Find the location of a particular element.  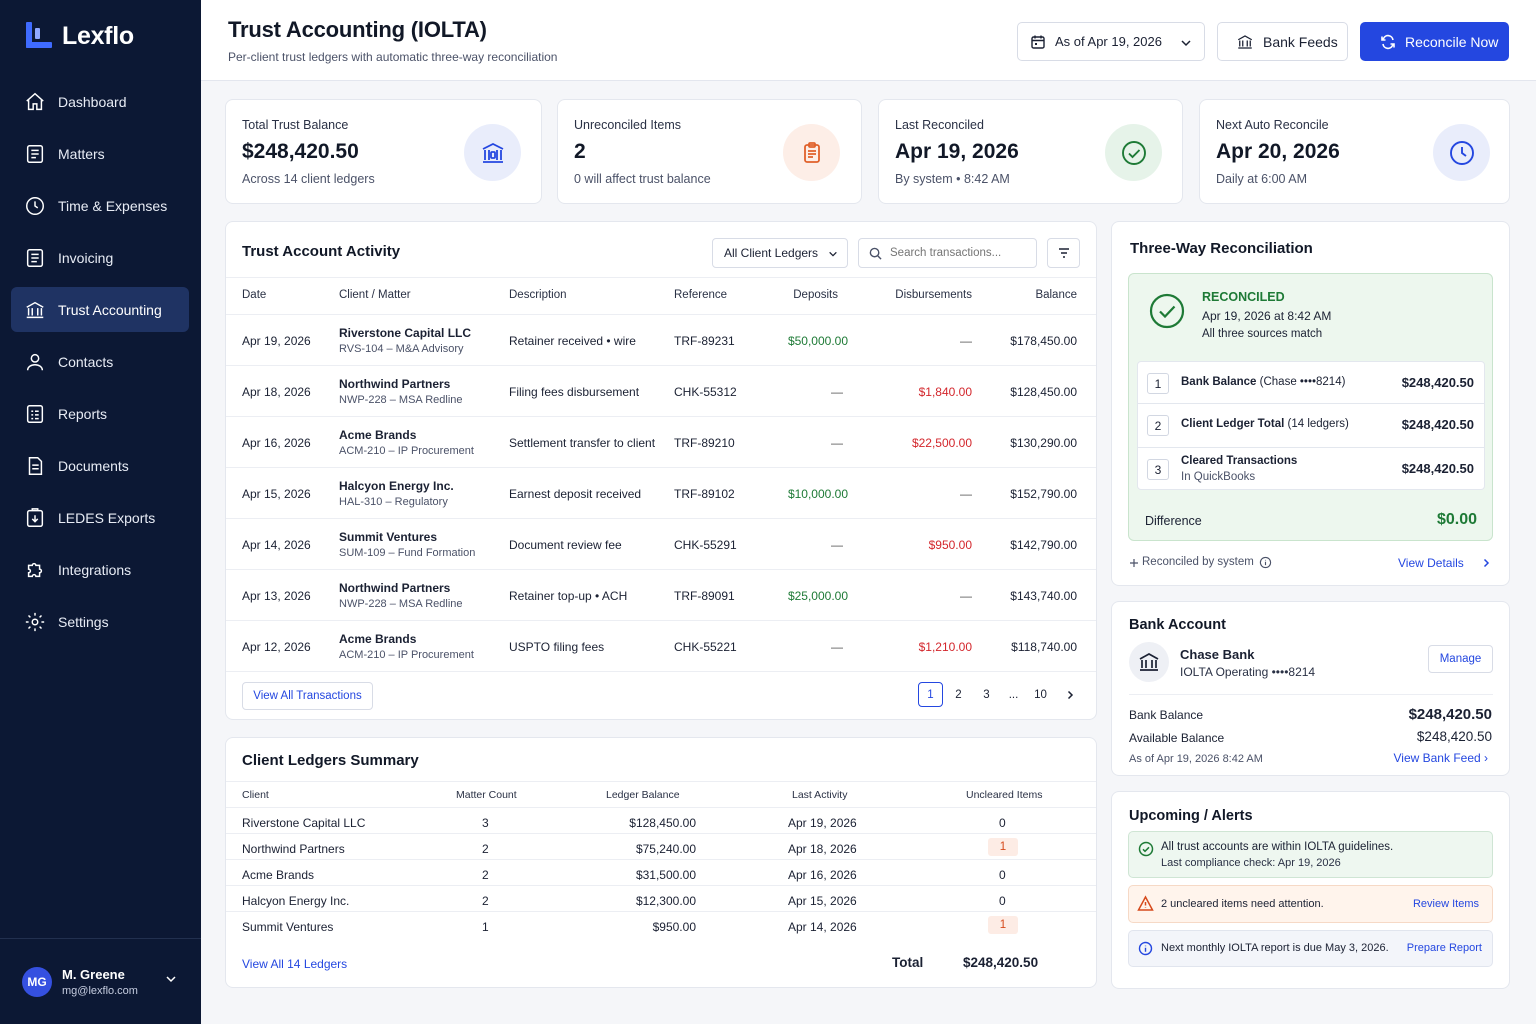

view-all-transactions-button: View All Transactions is located at coordinates (307, 696).